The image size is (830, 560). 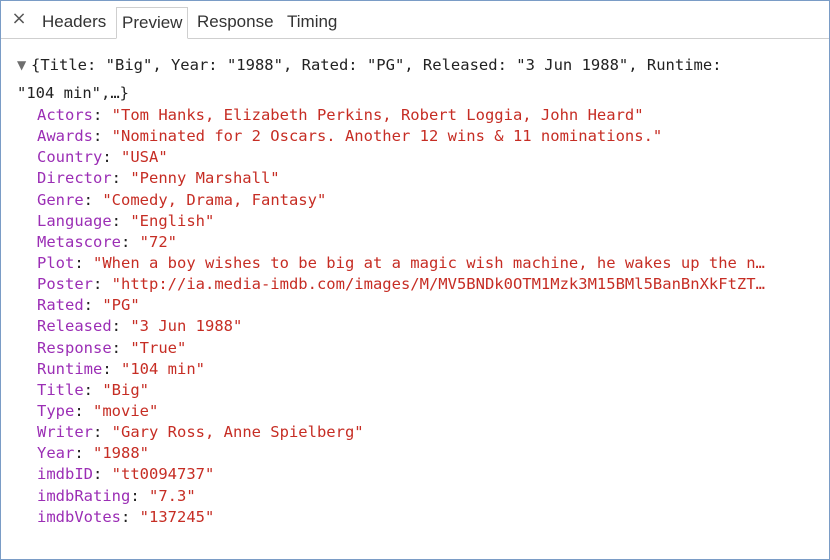 I want to click on property-key: Metascore, so click(x=79, y=241).